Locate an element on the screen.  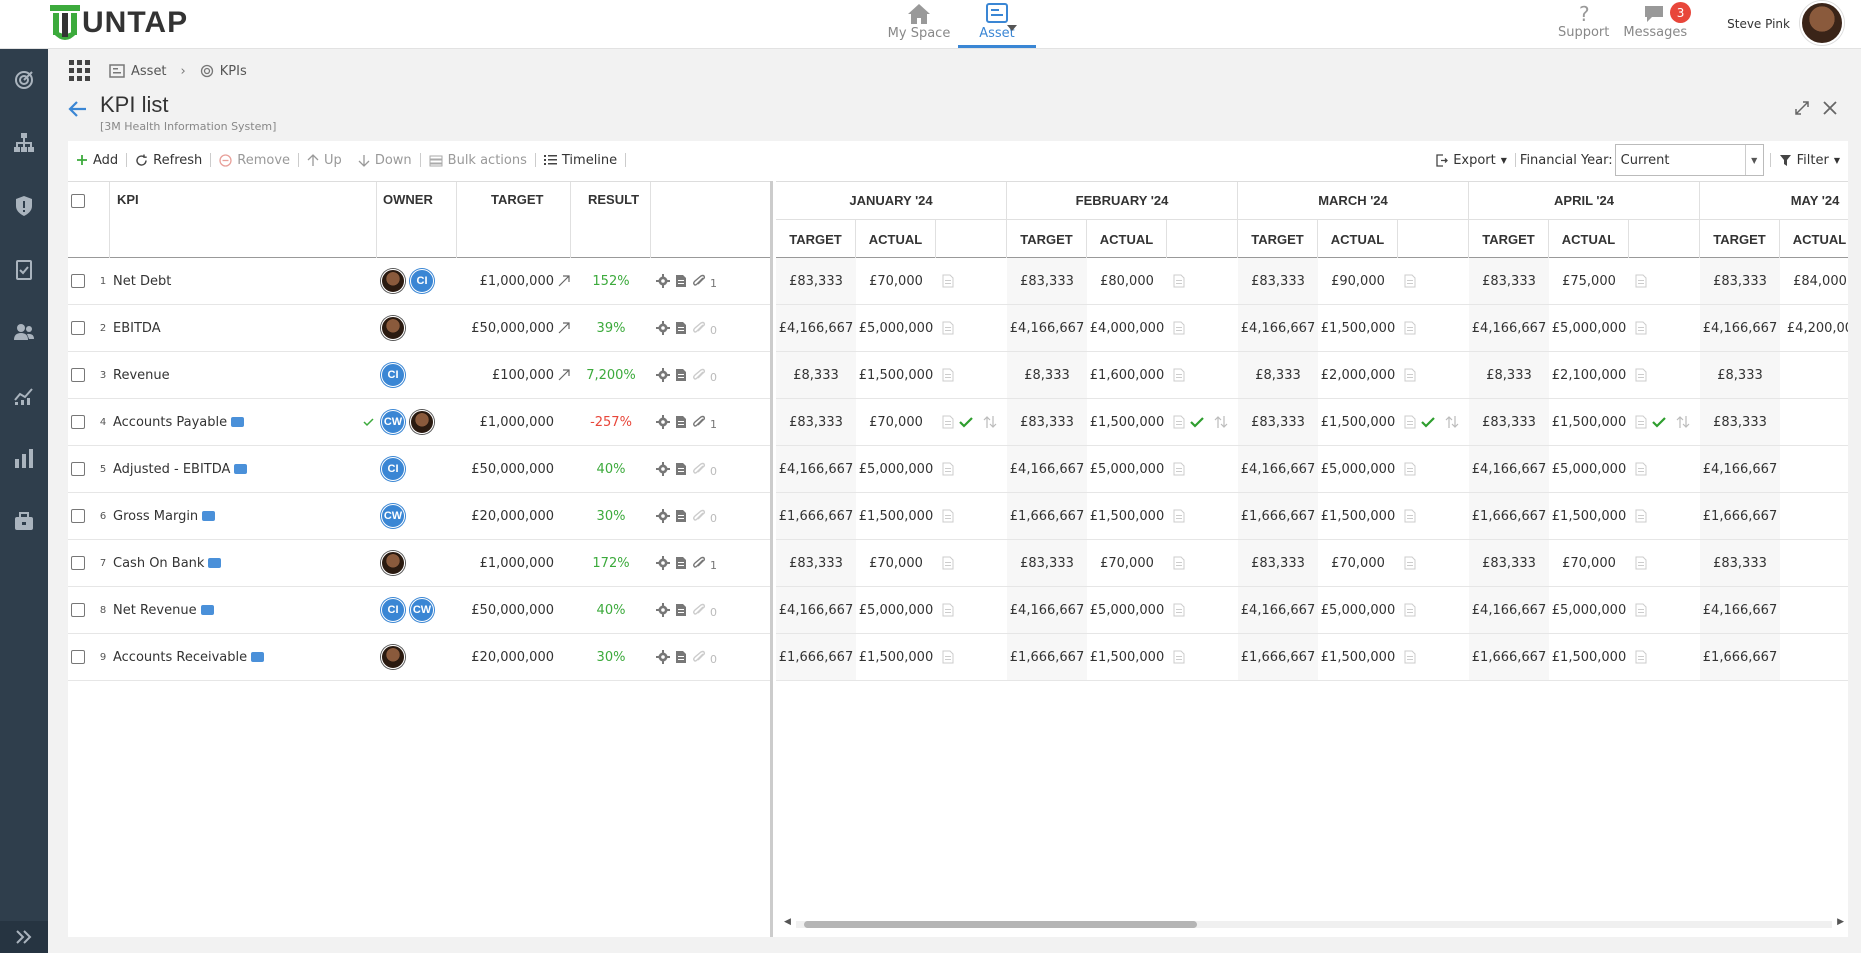
add-button: Add is located at coordinates (97, 160).